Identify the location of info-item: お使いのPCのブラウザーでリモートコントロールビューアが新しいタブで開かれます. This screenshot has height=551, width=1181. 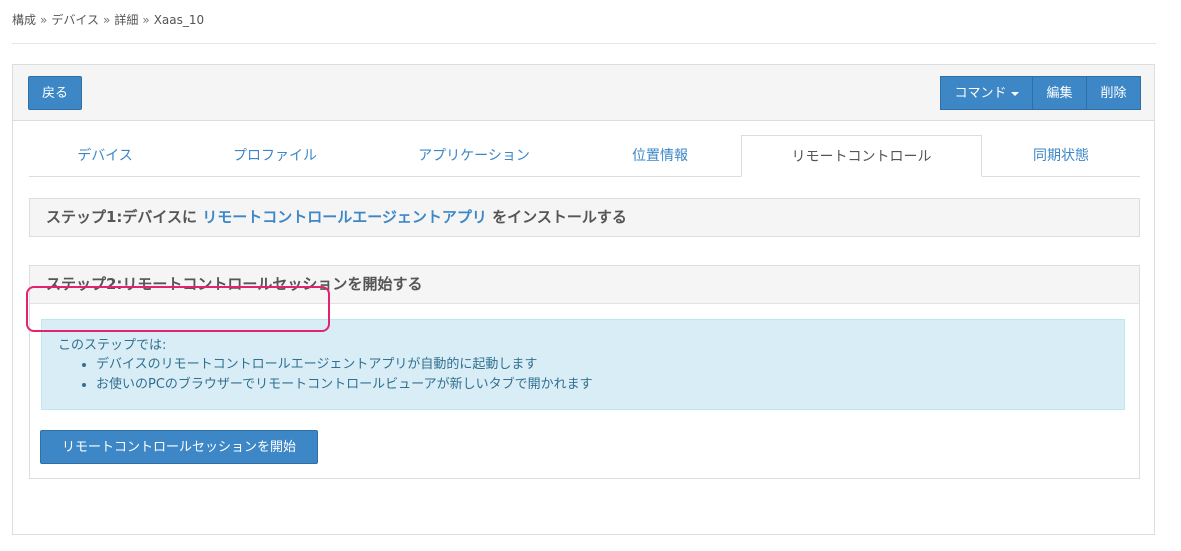
(610, 385).